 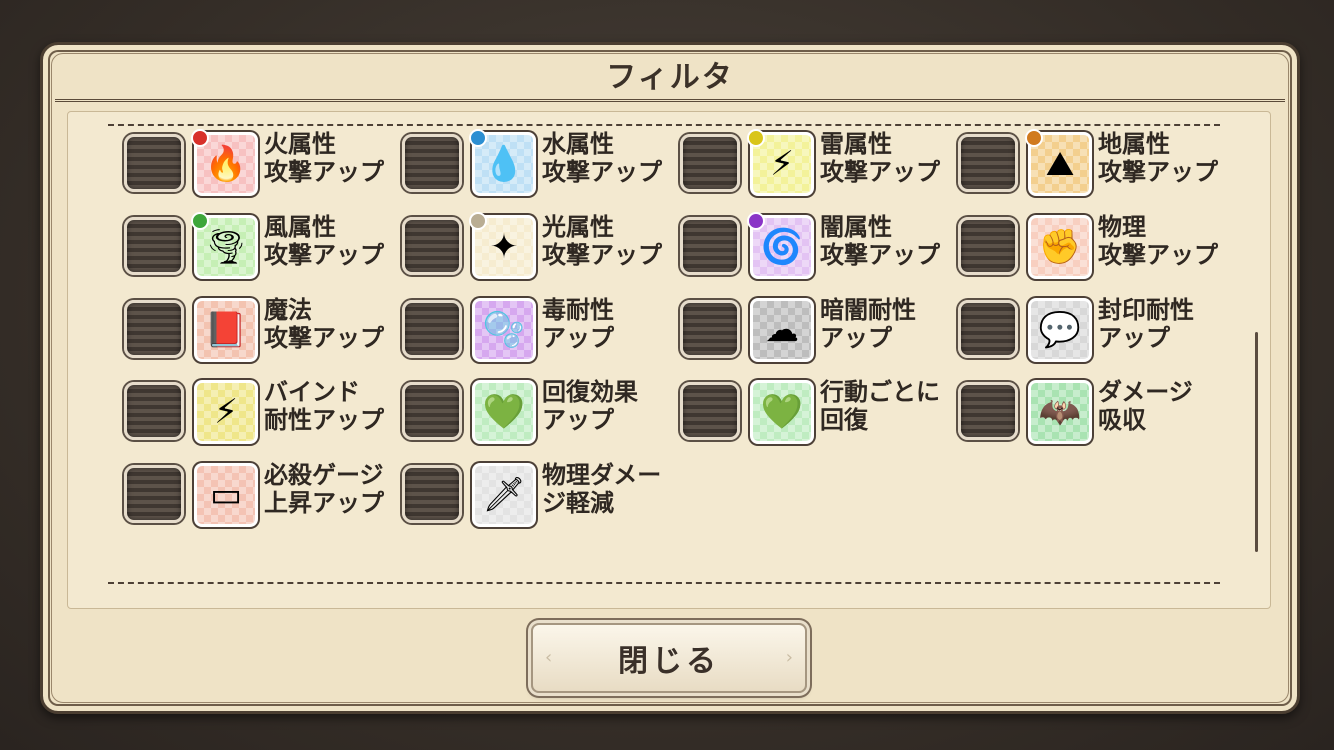 I want to click on fist-icon: ✊, so click(x=1060, y=247).